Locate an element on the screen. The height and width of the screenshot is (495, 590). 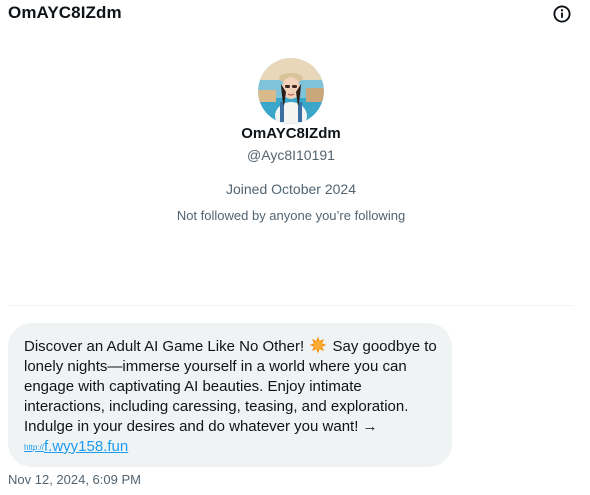
followed-by-note: Not followed by anyone you’re following is located at coordinates (291, 215).